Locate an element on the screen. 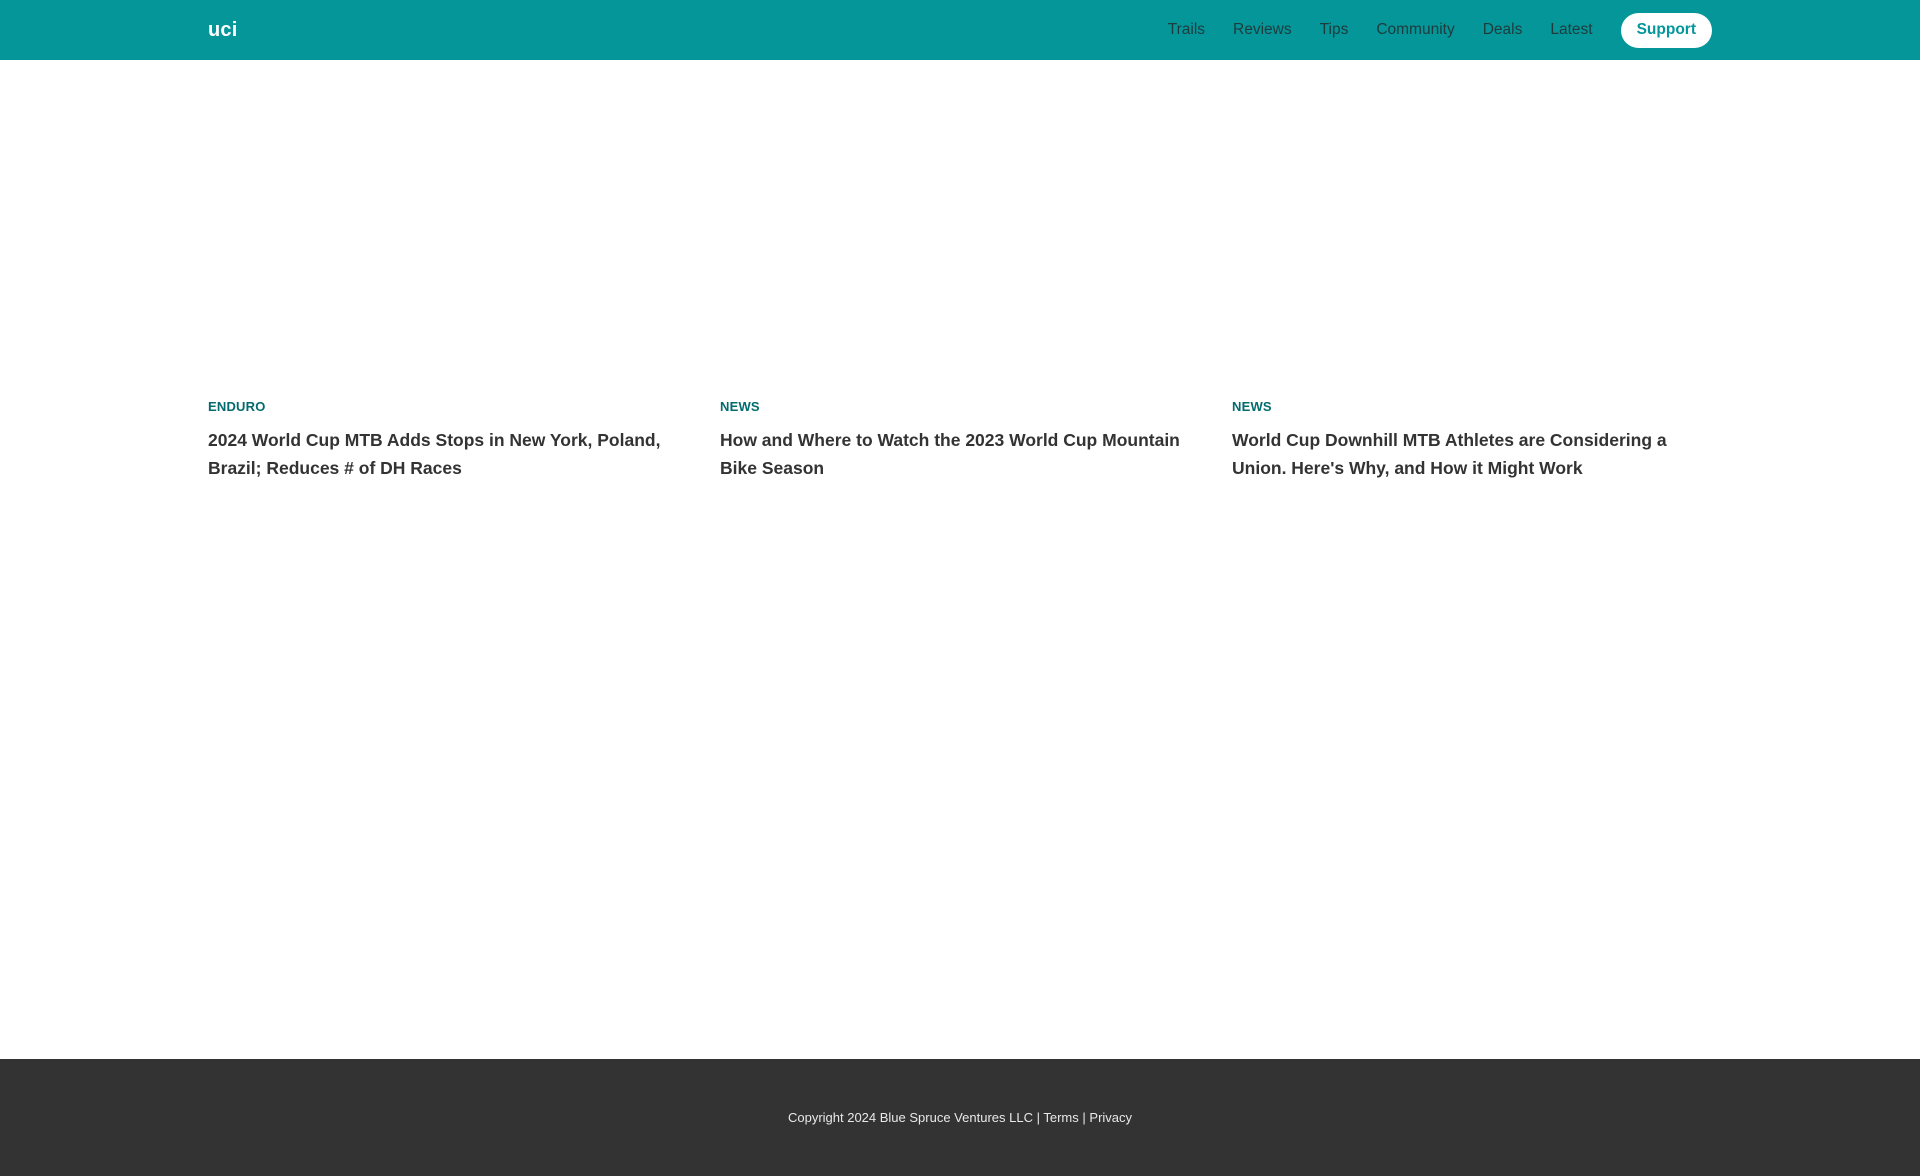 Image resolution: width=1920 pixels, height=1176 pixels. nav-item-tips: Tips is located at coordinates (1334, 30).